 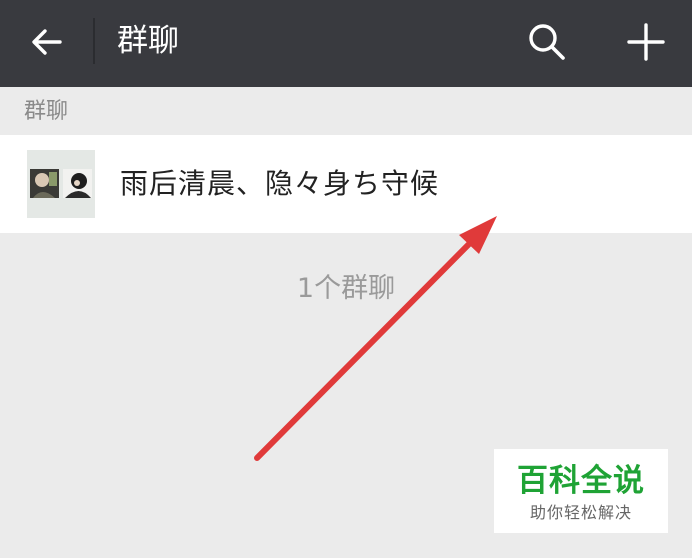 I want to click on search-icon, so click(x=547, y=42).